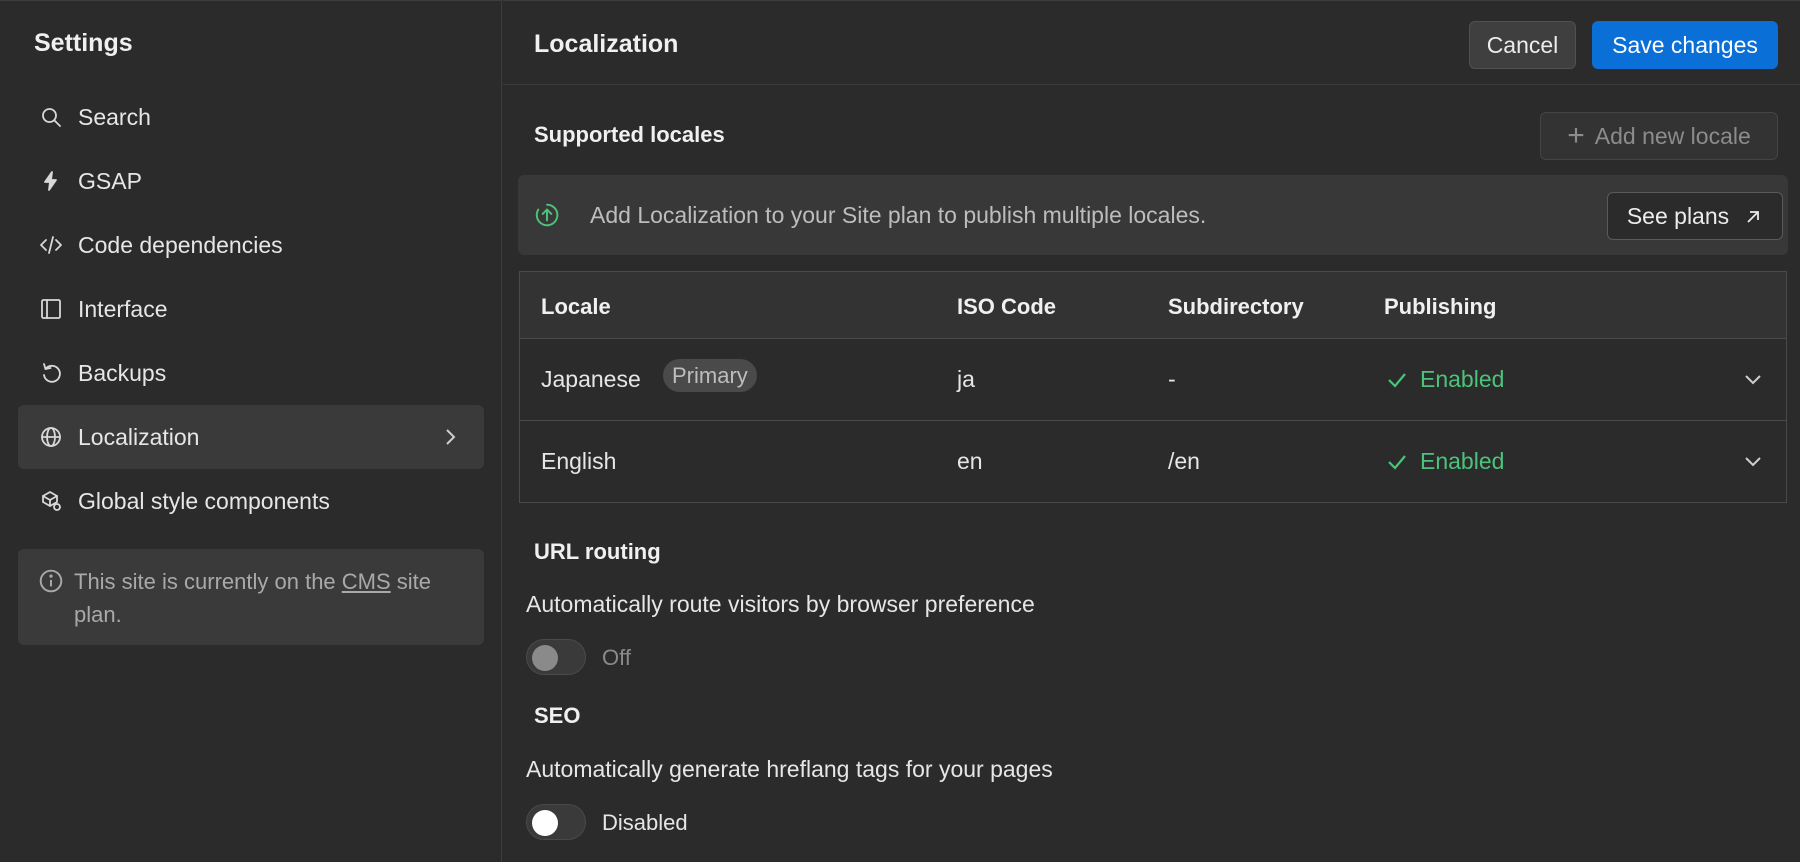 This screenshot has height=862, width=1800. I want to click on components-icon, so click(51, 501).